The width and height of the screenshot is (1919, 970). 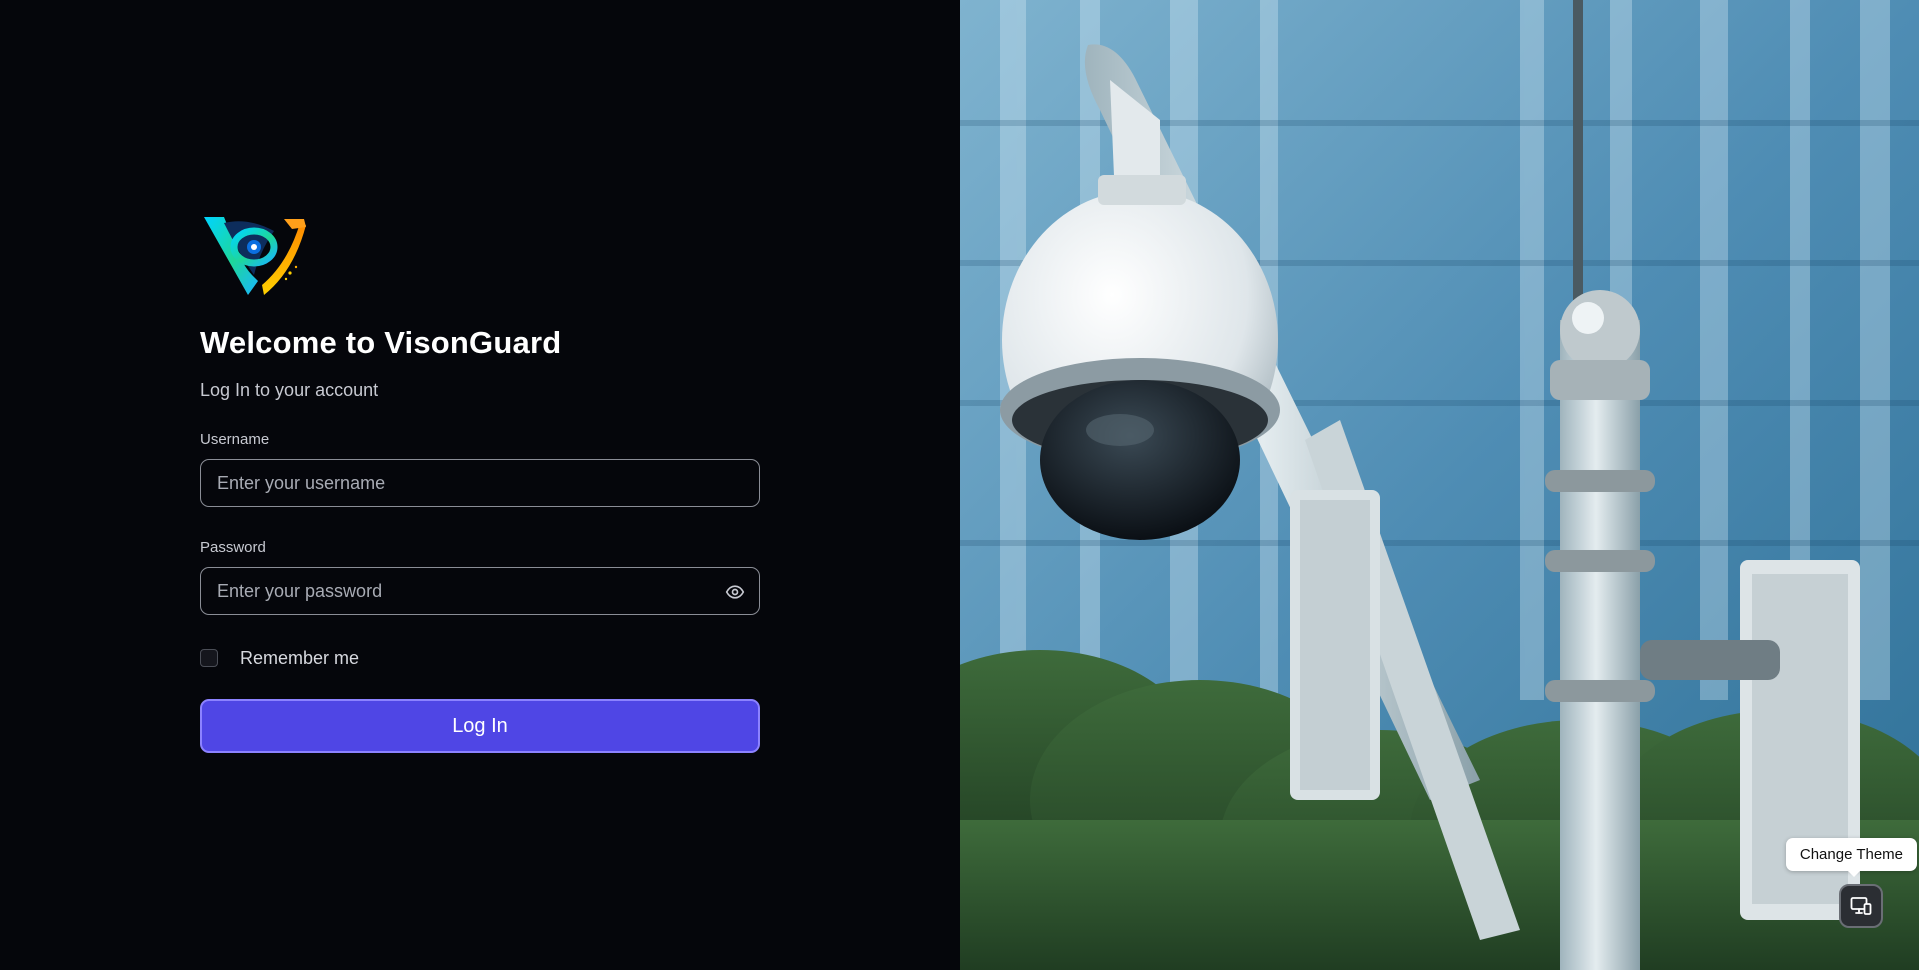 What do you see at coordinates (289, 390) in the screenshot?
I see `page-subtitle: Log In to your account` at bounding box center [289, 390].